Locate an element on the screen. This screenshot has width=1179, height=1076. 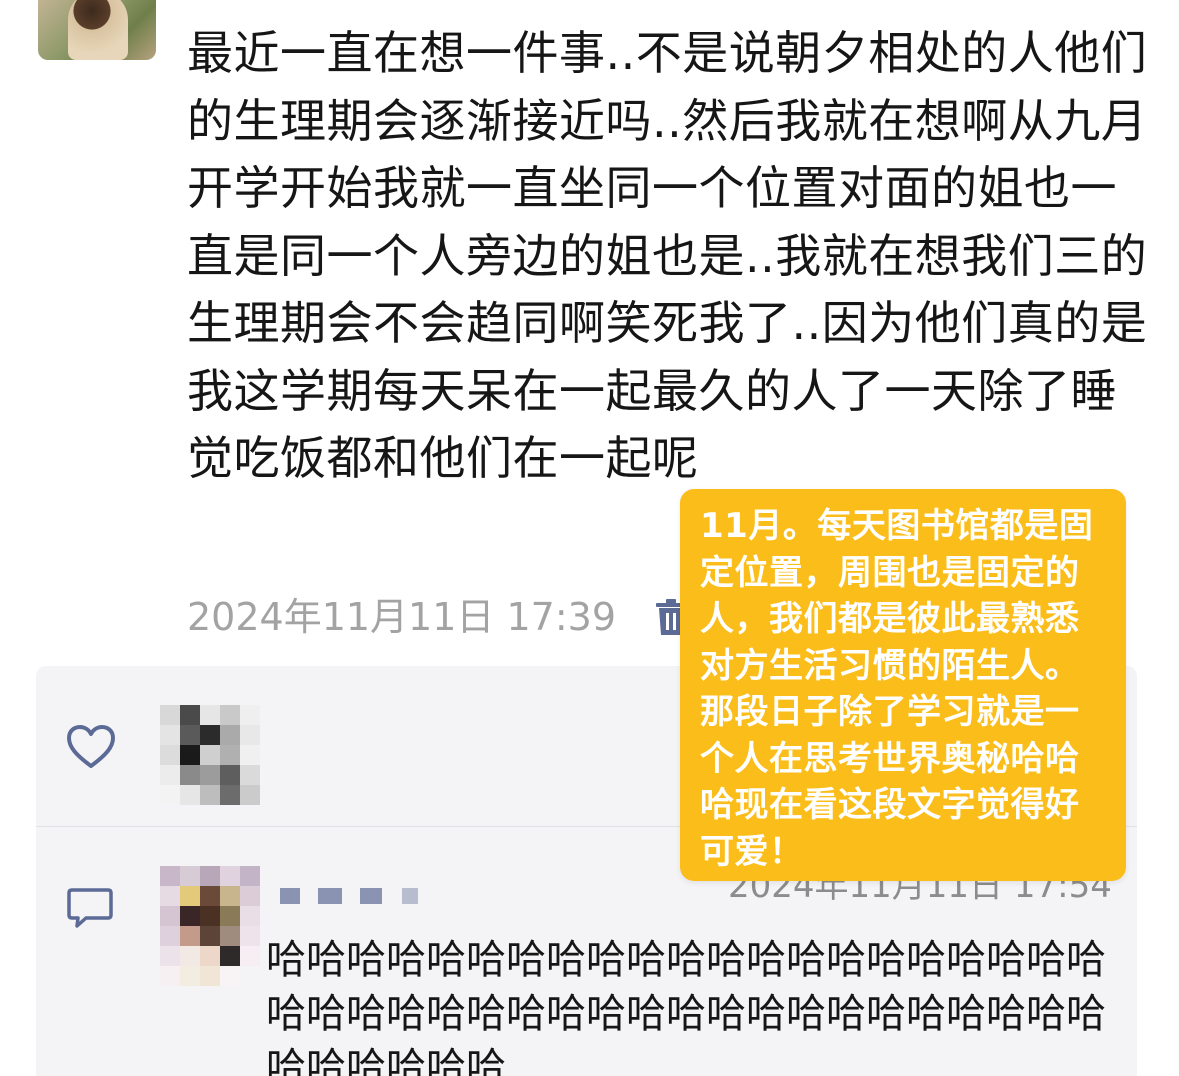
avatar-photo is located at coordinates (98, 30).